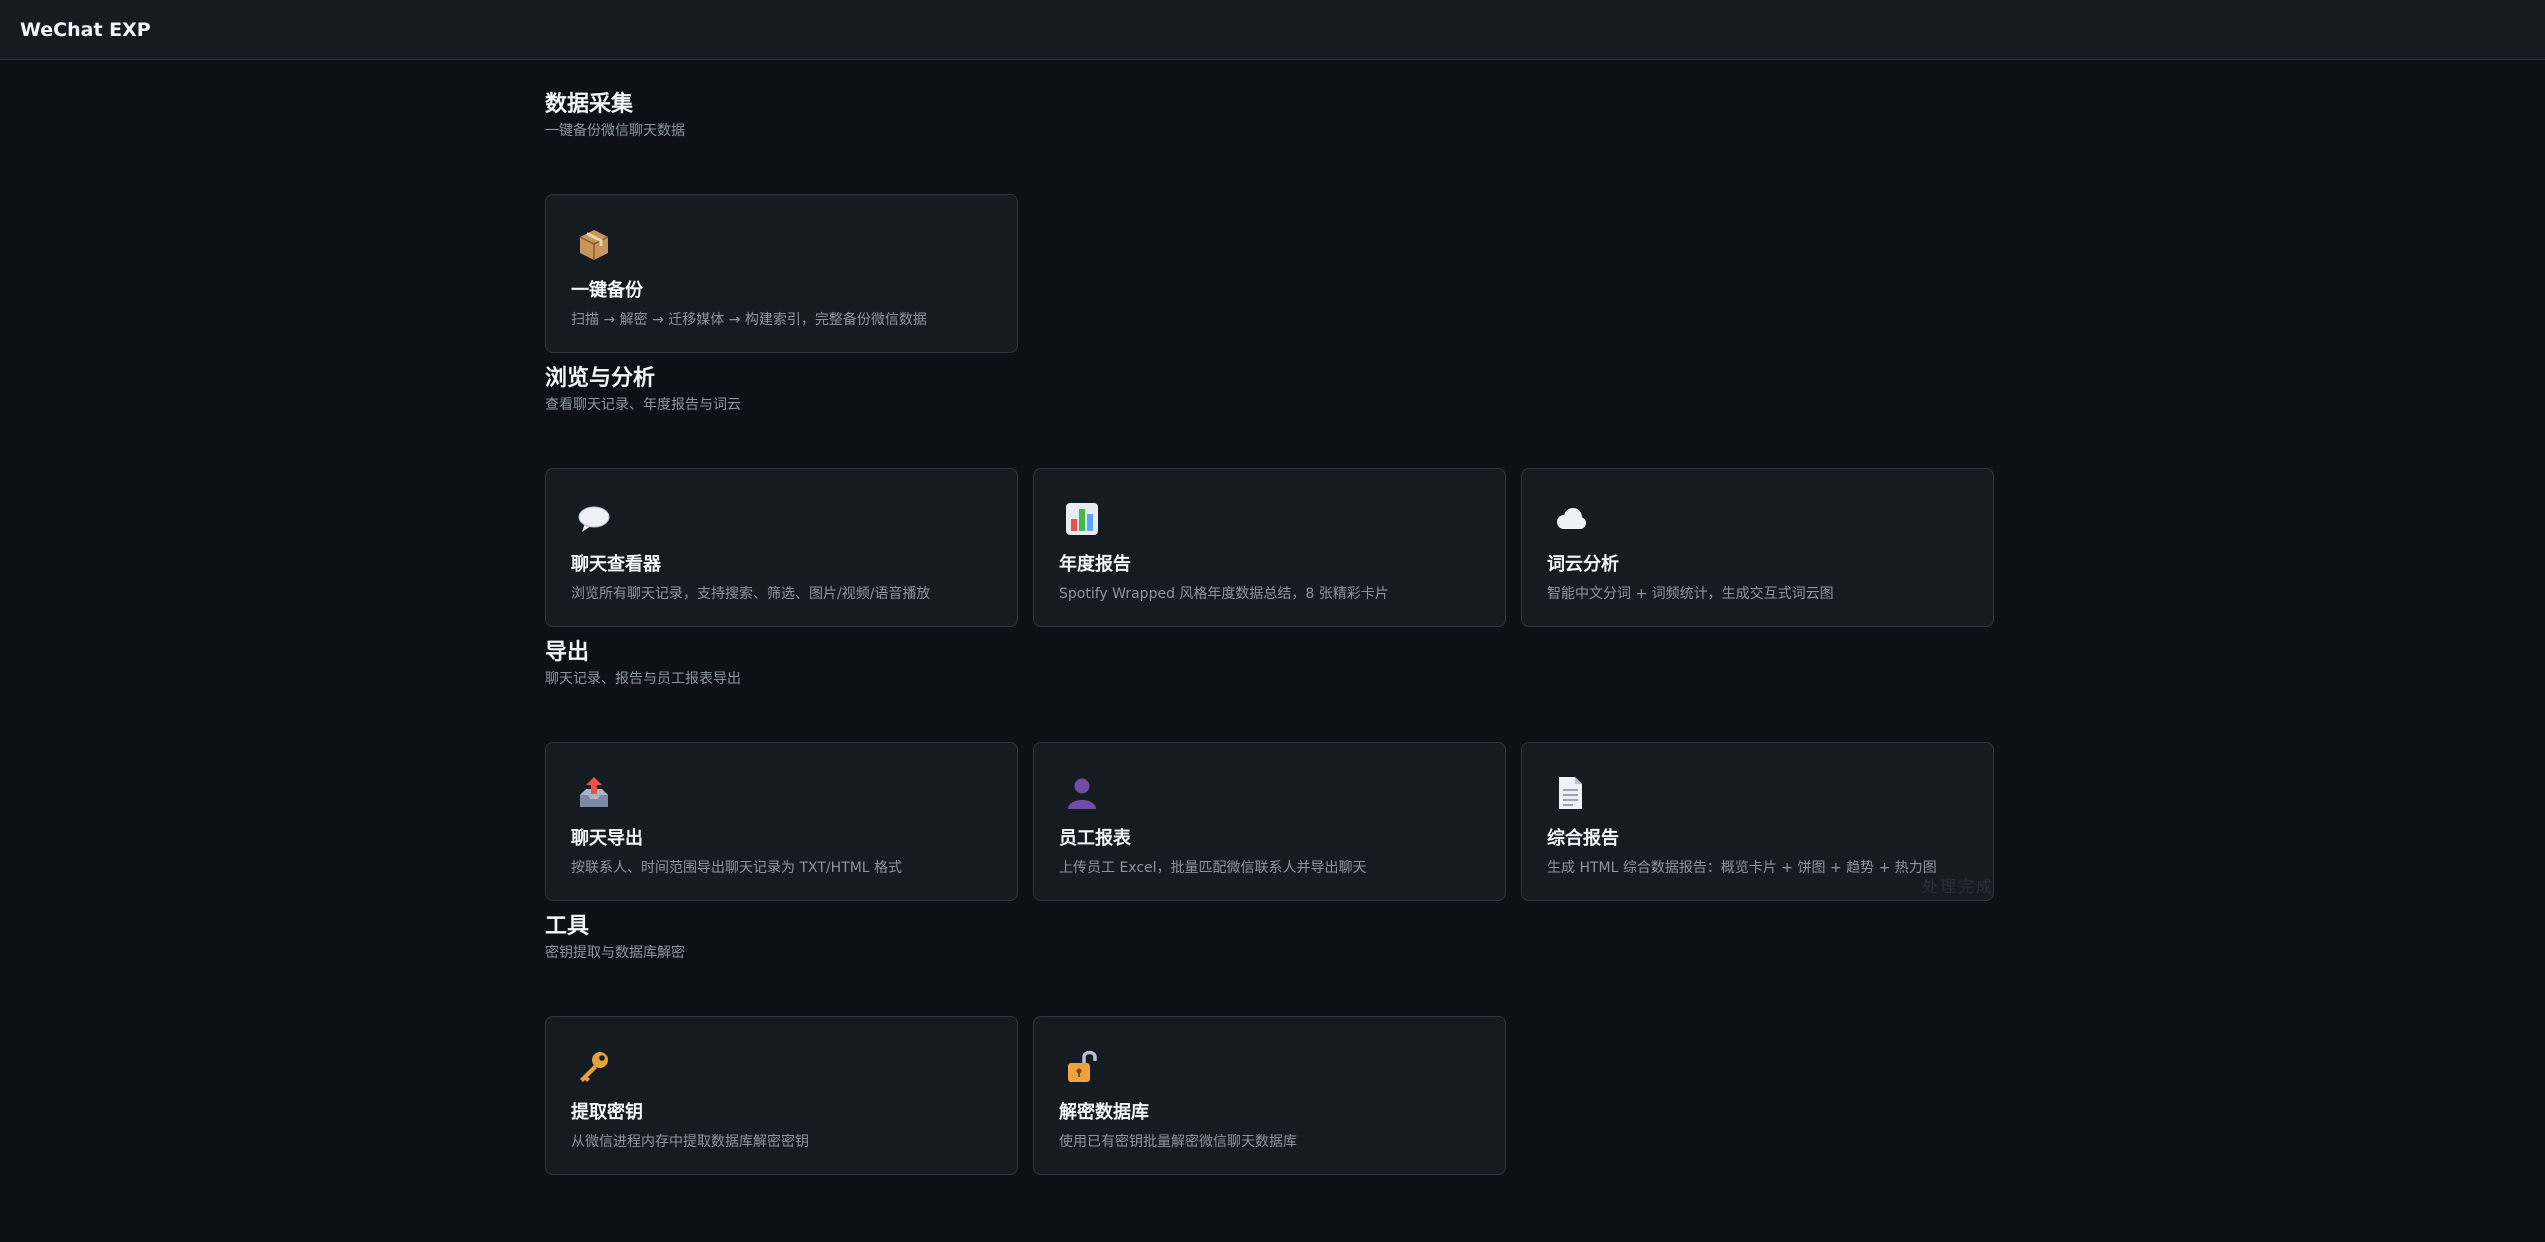  I want to click on card-title: 综合报告, so click(1583, 838).